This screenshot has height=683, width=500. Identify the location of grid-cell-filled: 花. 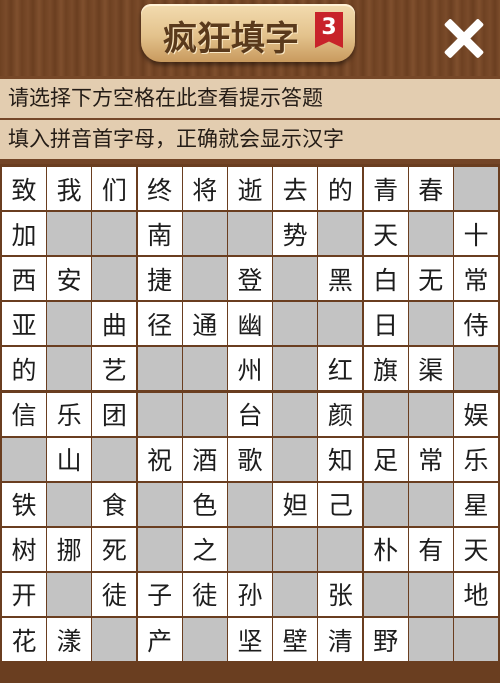
(24, 639).